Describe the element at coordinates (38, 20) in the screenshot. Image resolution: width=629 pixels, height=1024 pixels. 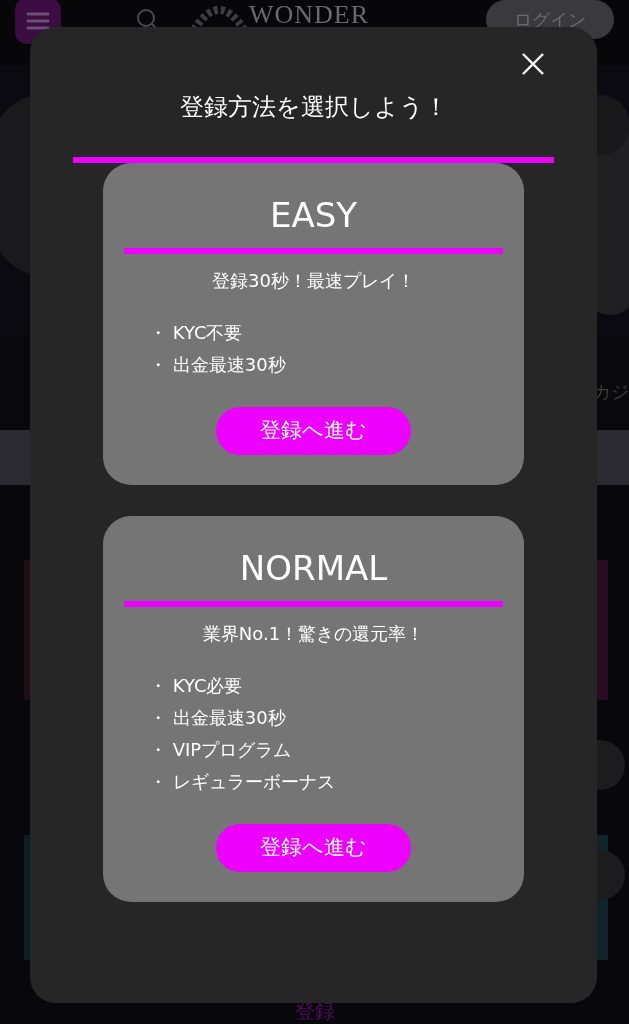
I see `menu-icon` at that location.